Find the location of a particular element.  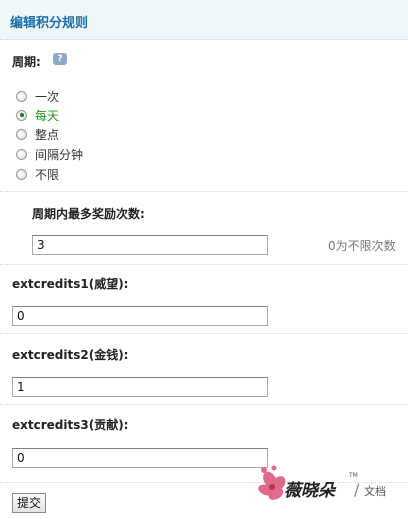

radio-option-hourly: 整点 is located at coordinates (37, 134).